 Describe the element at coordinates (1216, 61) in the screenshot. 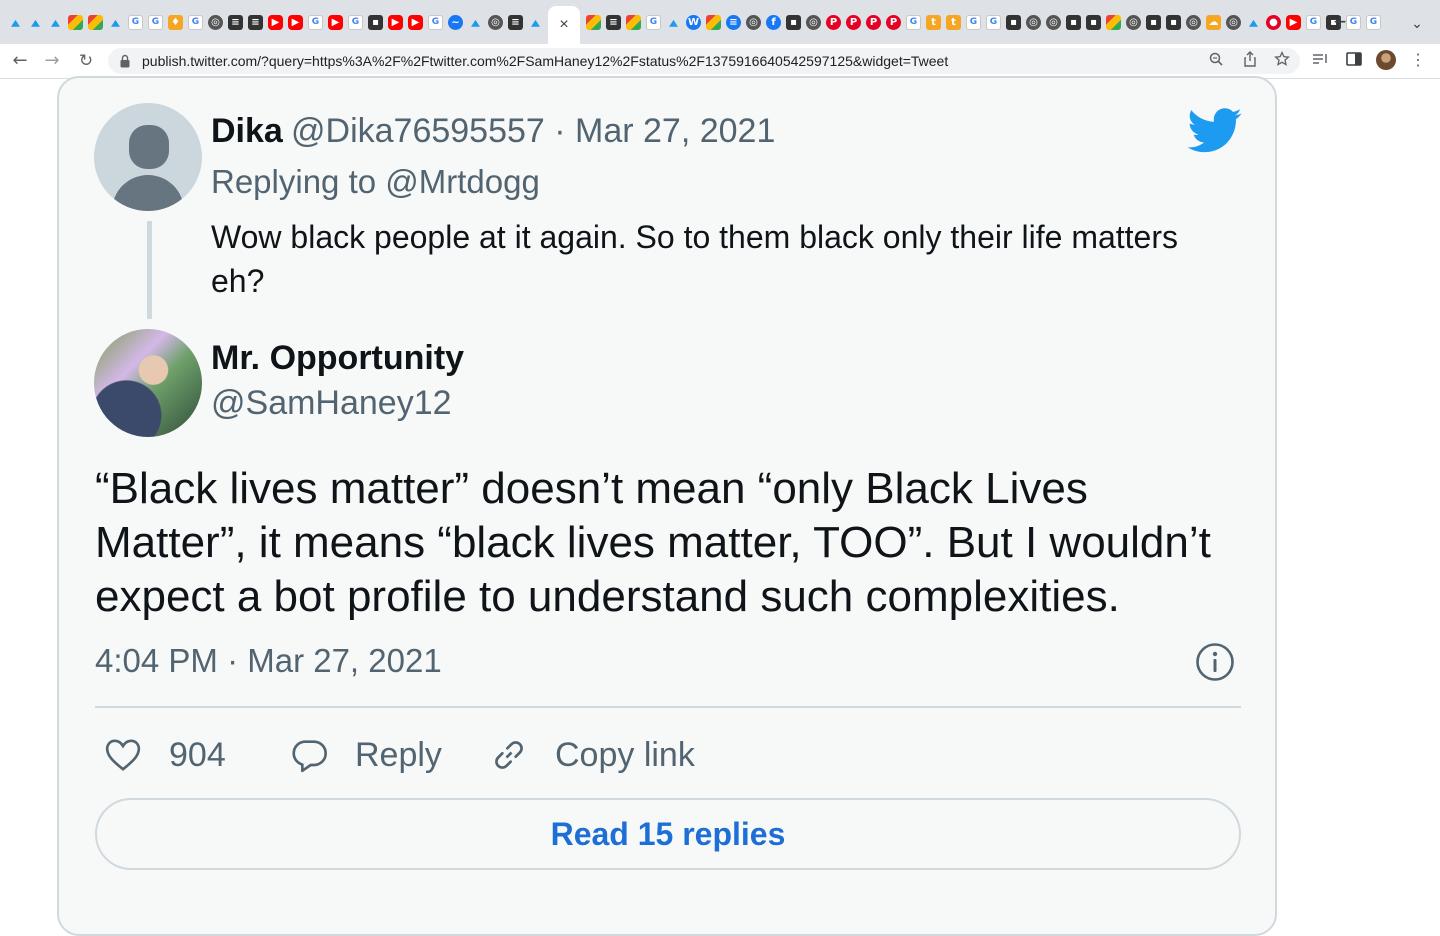

I see `zoom-icon` at that location.